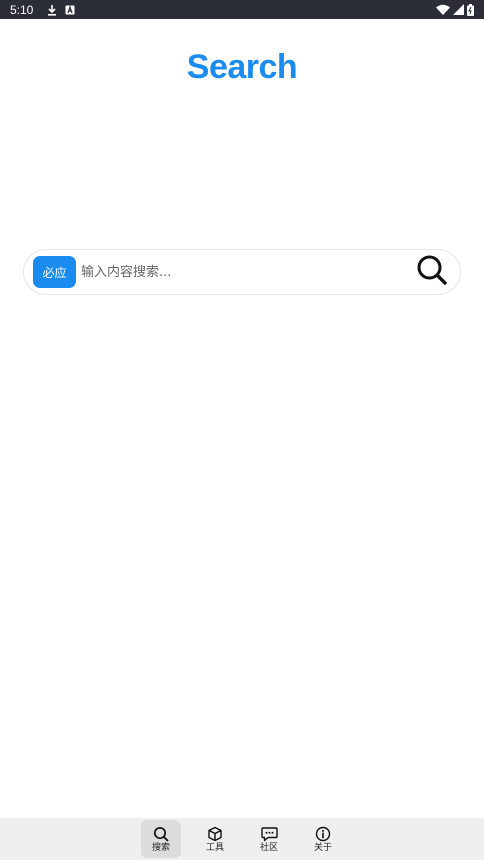  Describe the element at coordinates (323, 834) in the screenshot. I see `info-icon` at that location.